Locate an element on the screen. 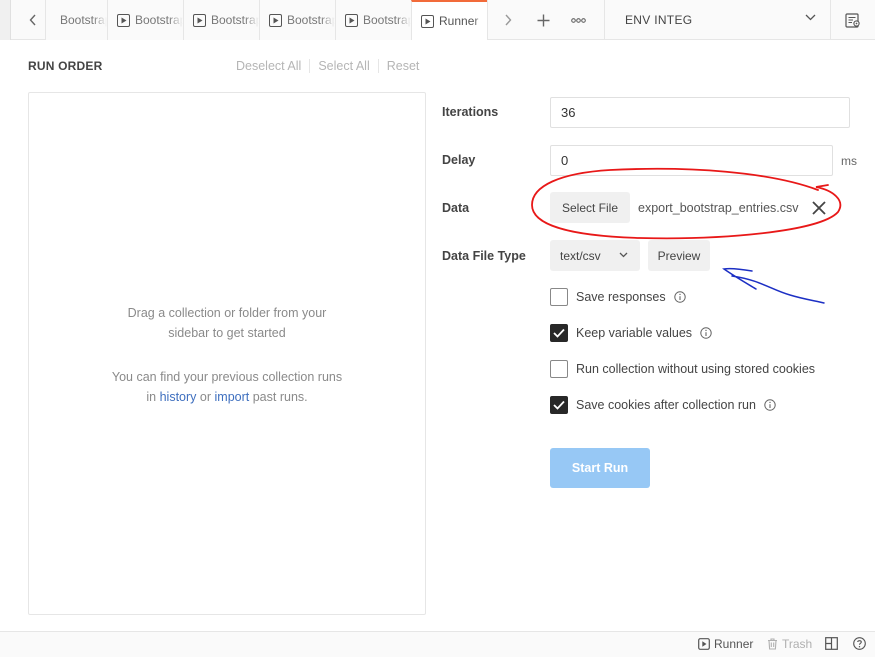 This screenshot has height=657, width=875. delay-input: 0 is located at coordinates (691, 160).